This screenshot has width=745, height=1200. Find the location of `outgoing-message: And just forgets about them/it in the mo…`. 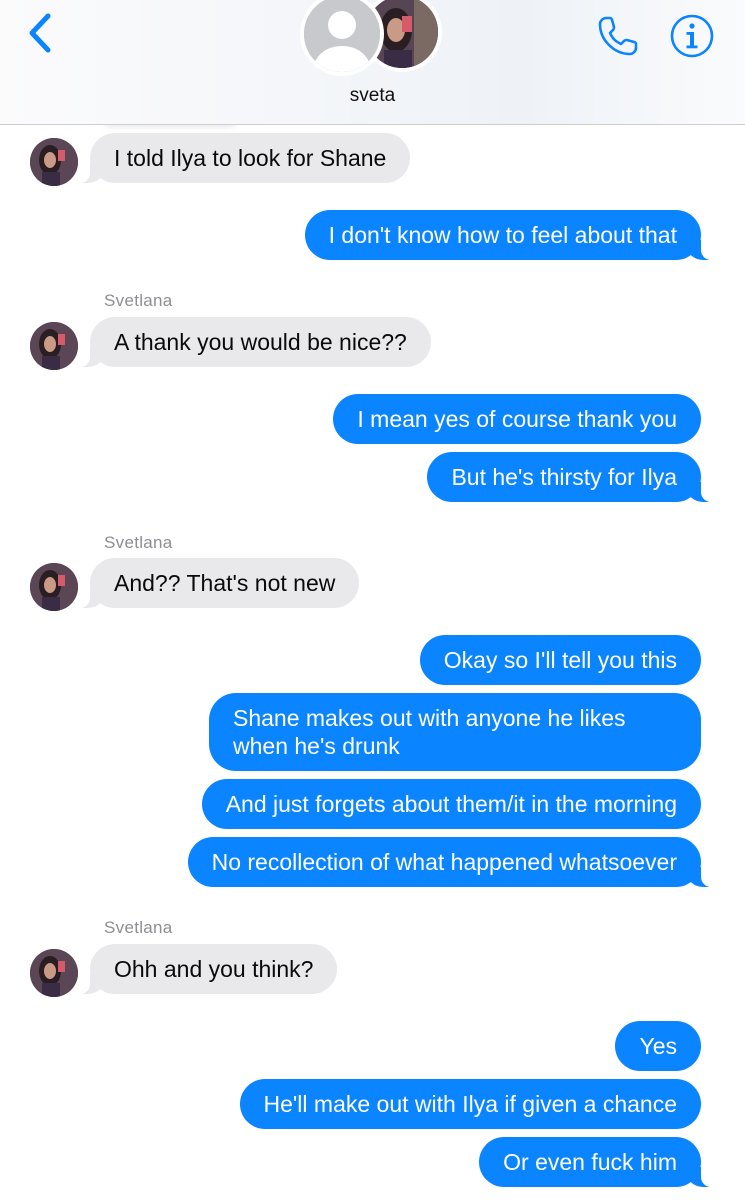

outgoing-message: And just forgets about them/it in the mo… is located at coordinates (451, 804).